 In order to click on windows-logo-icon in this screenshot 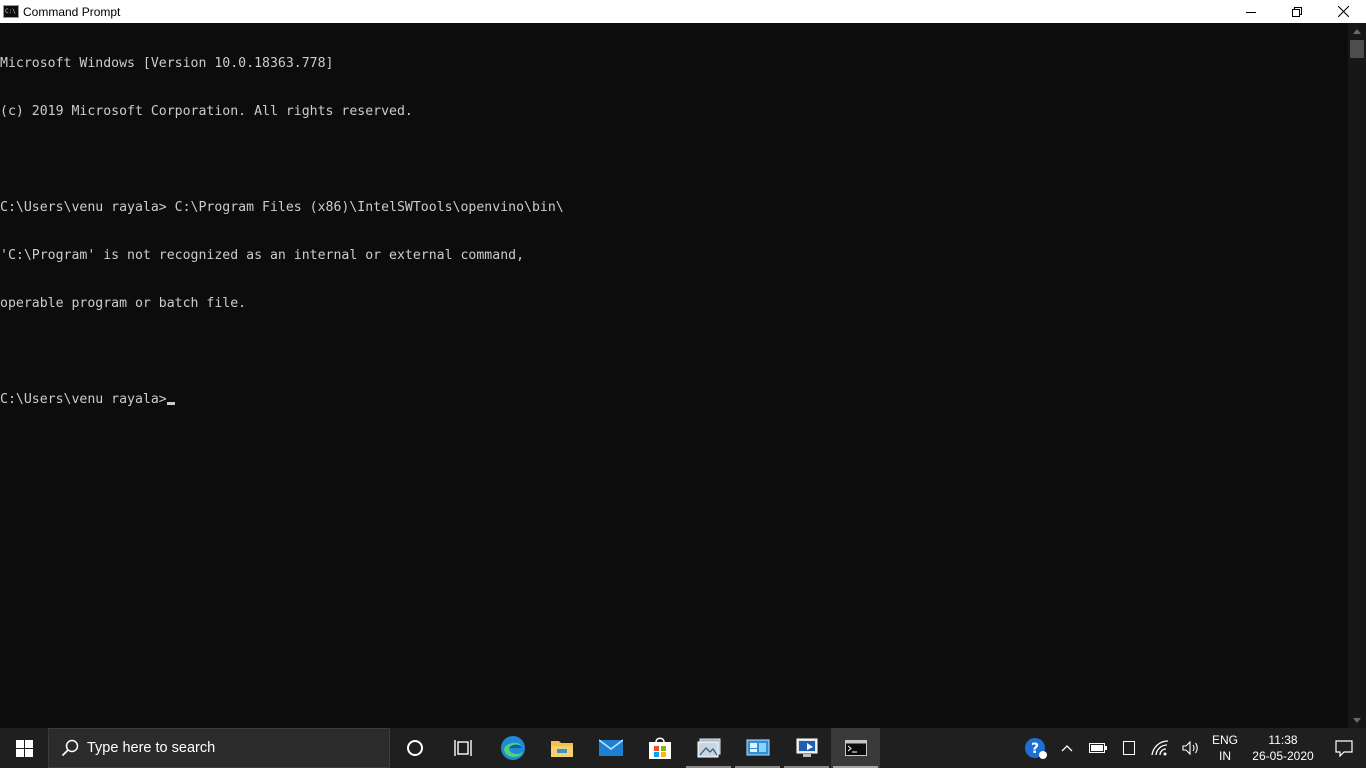, I will do `click(24, 748)`.